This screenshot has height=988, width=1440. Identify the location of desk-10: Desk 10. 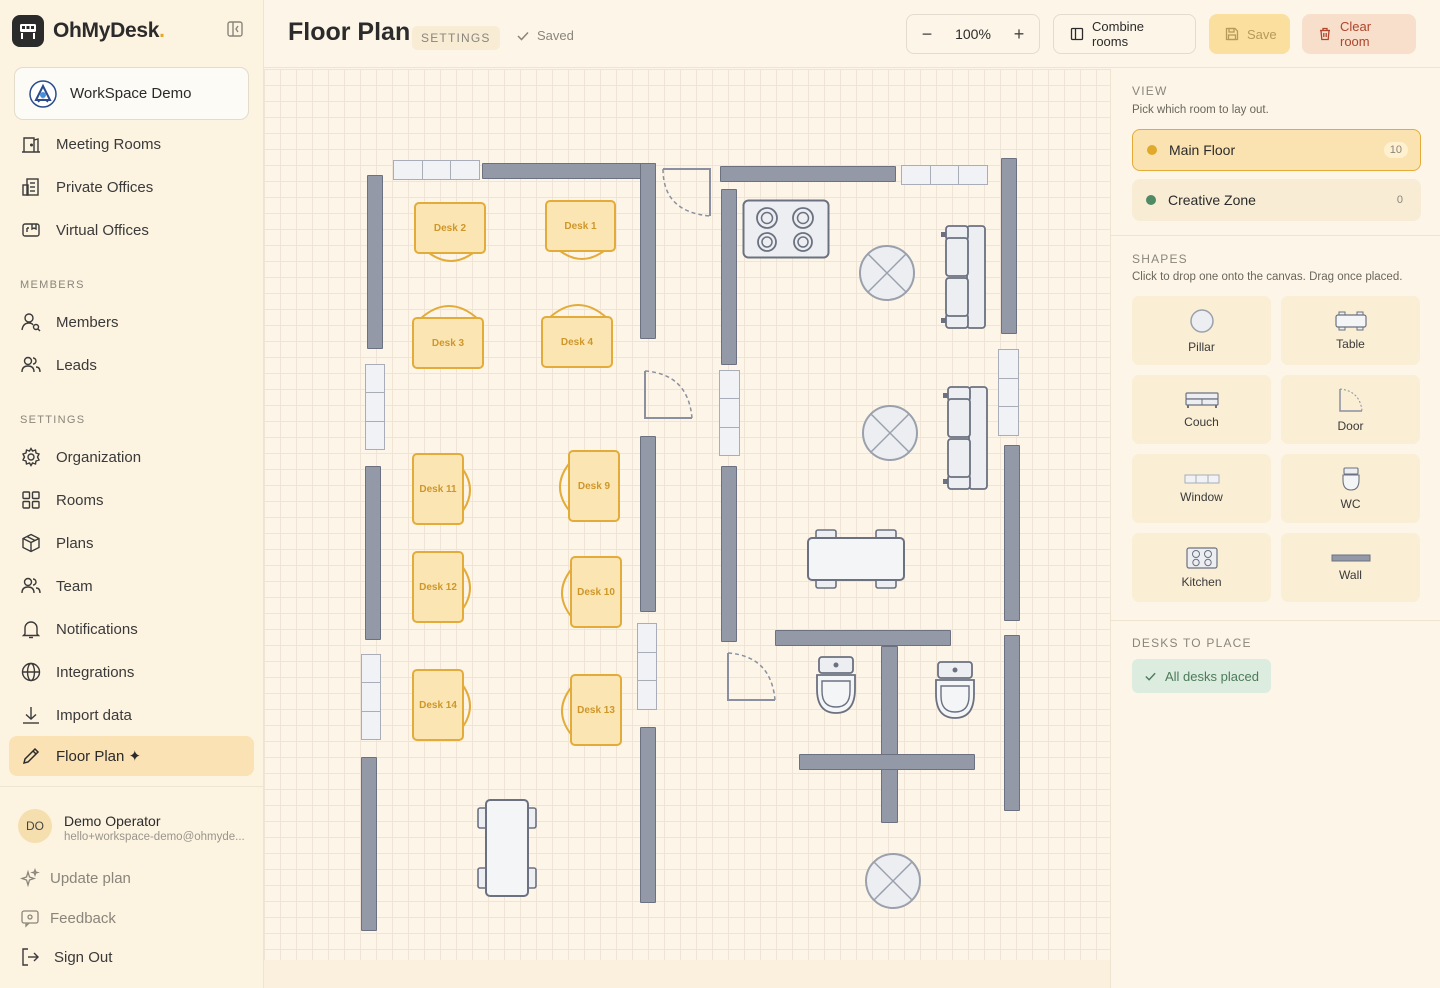
(591, 592).